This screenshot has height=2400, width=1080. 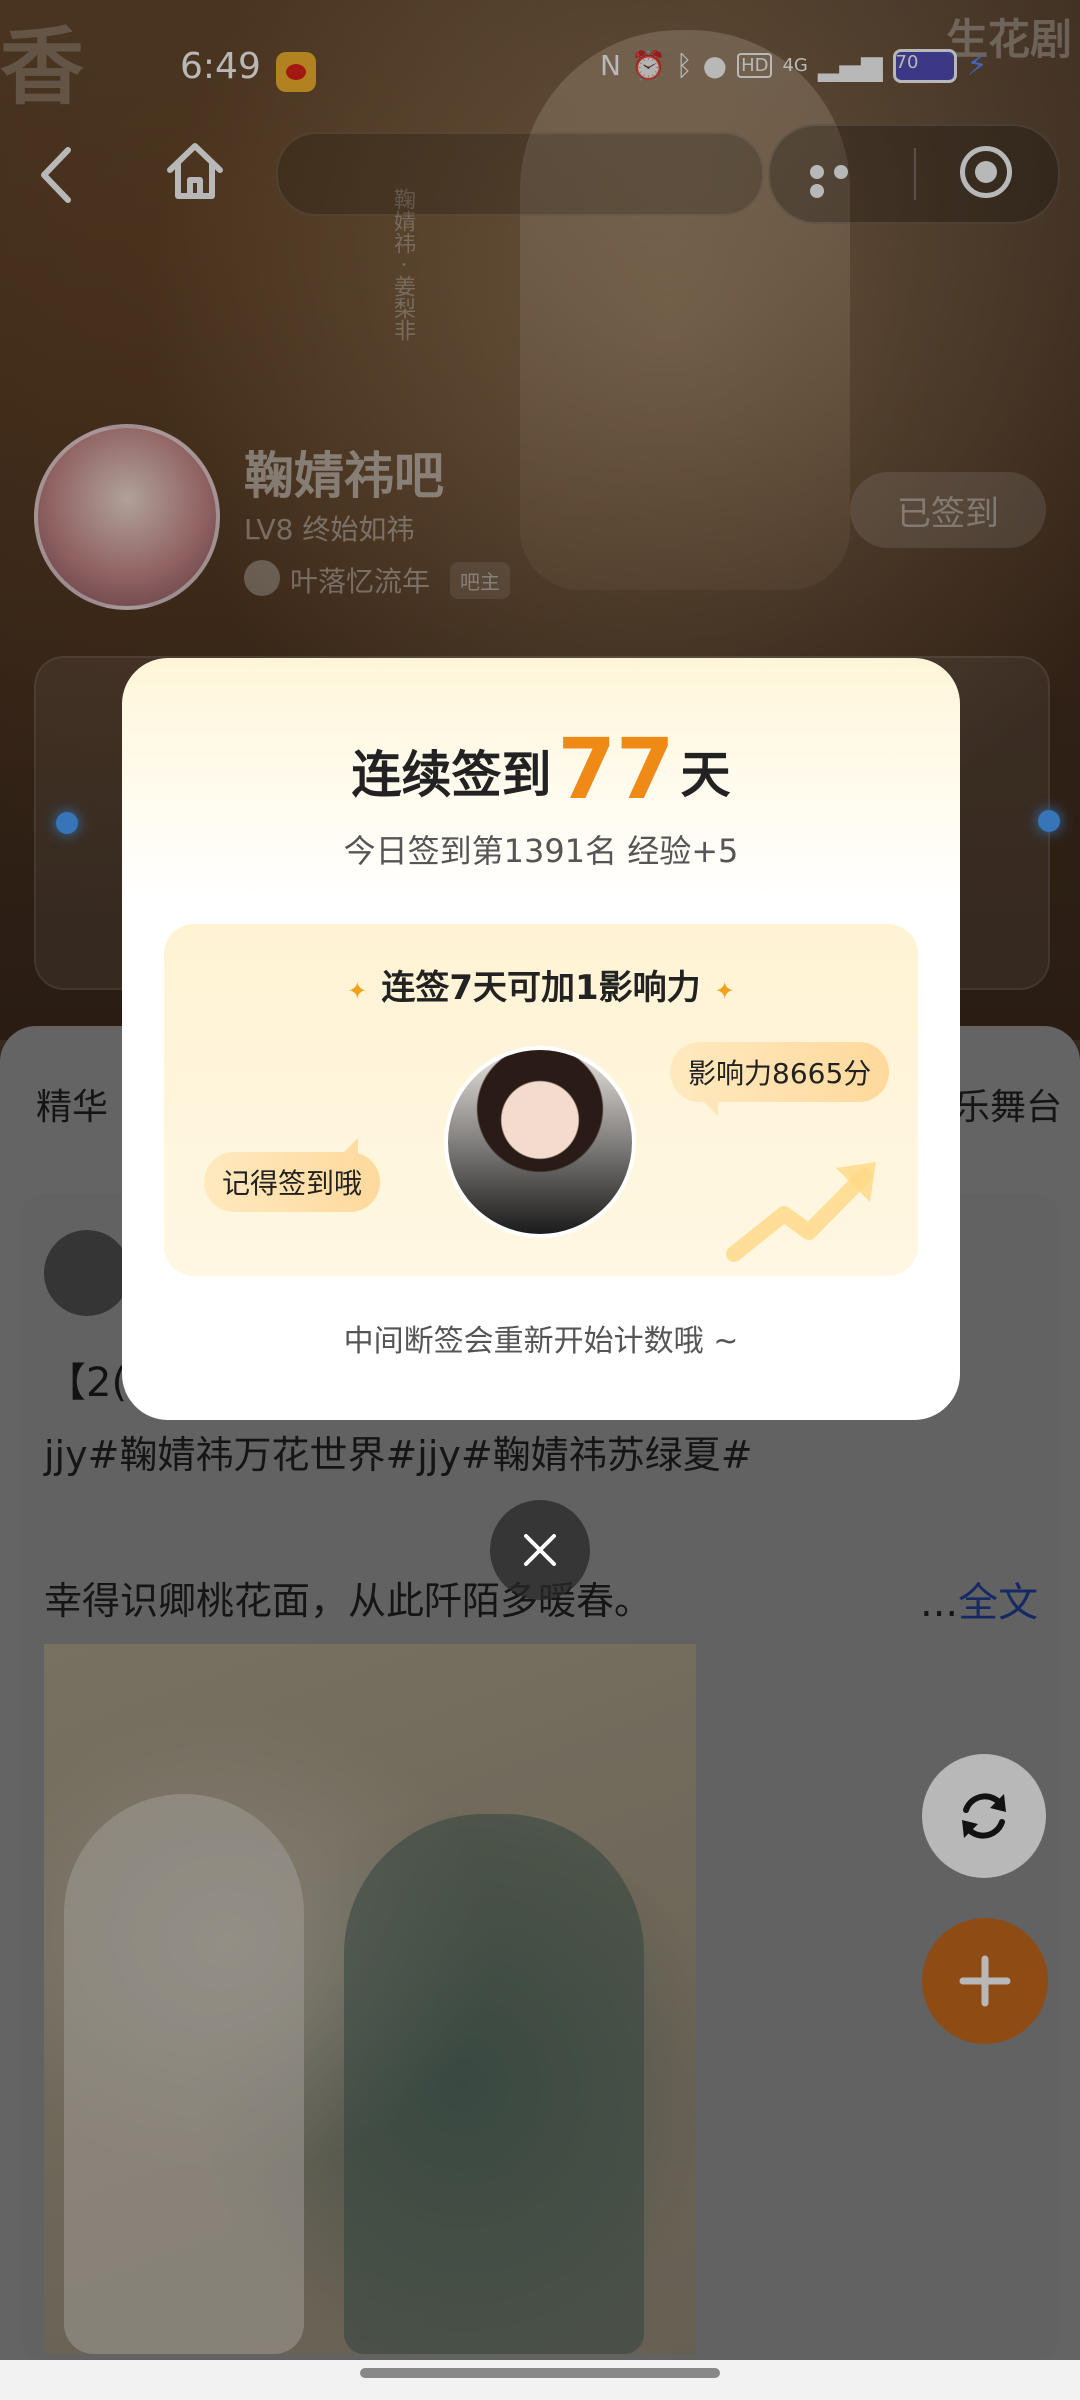 I want to click on reset-note: 中间断签会重新开始计数哦 ~, so click(x=541, y=1341).